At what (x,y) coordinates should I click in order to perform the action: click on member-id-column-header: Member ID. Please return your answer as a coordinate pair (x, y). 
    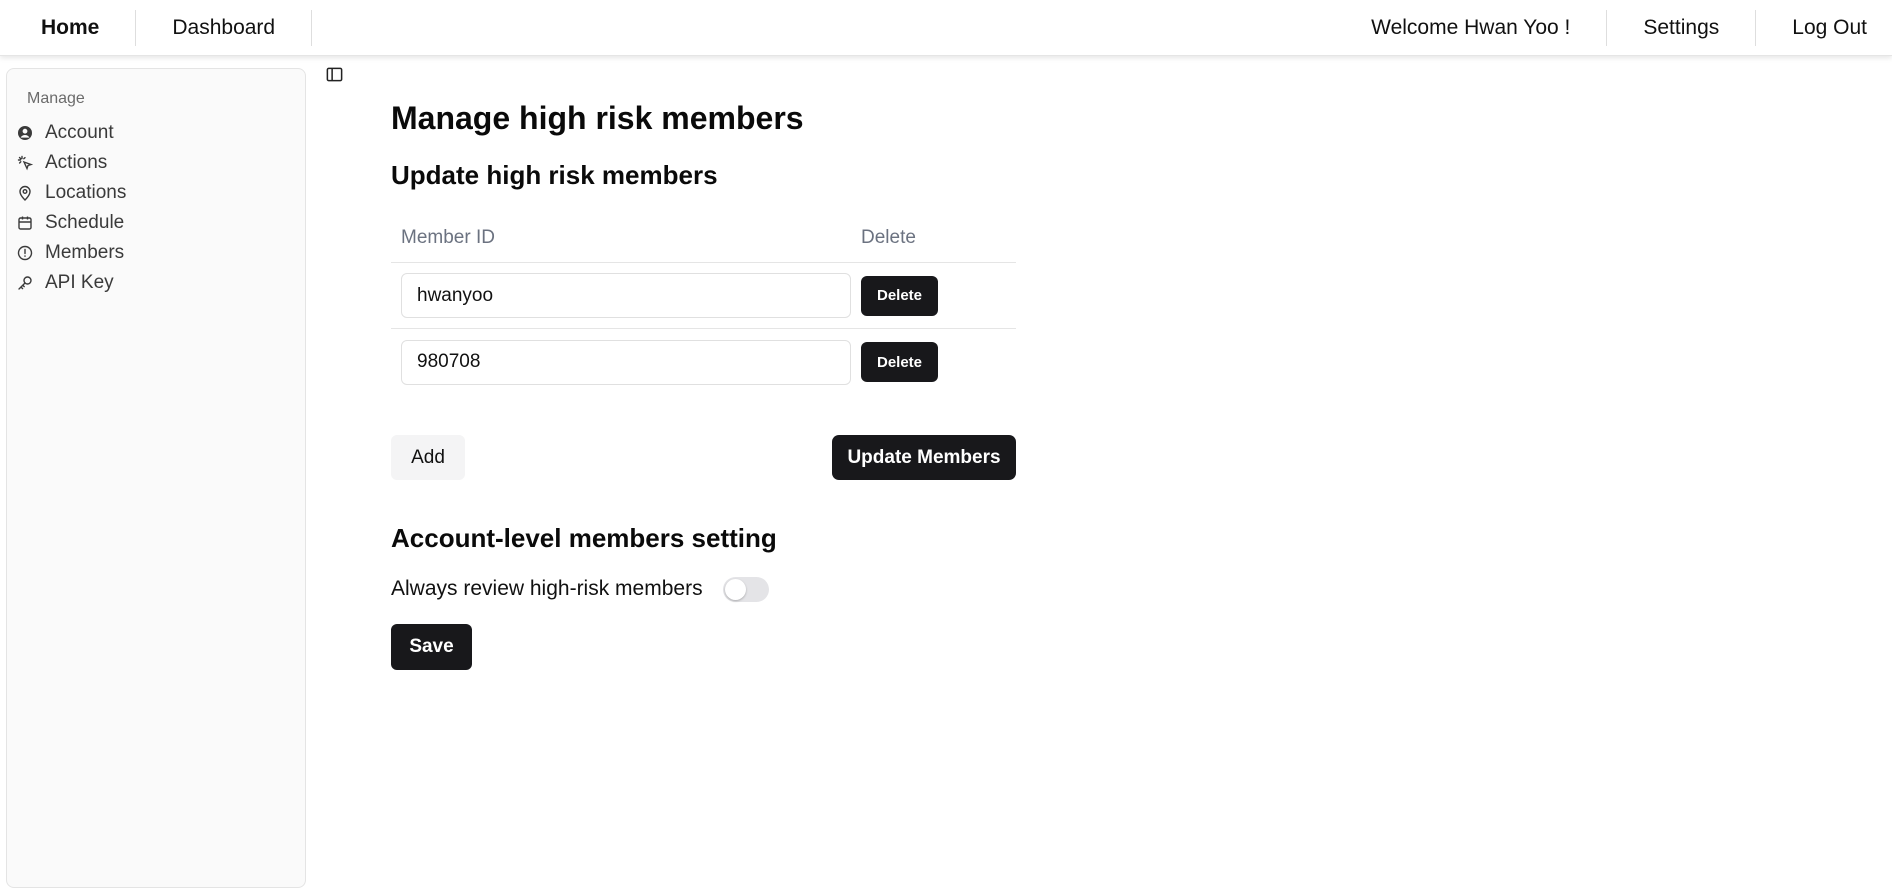
    Looking at the image, I should click on (448, 237).